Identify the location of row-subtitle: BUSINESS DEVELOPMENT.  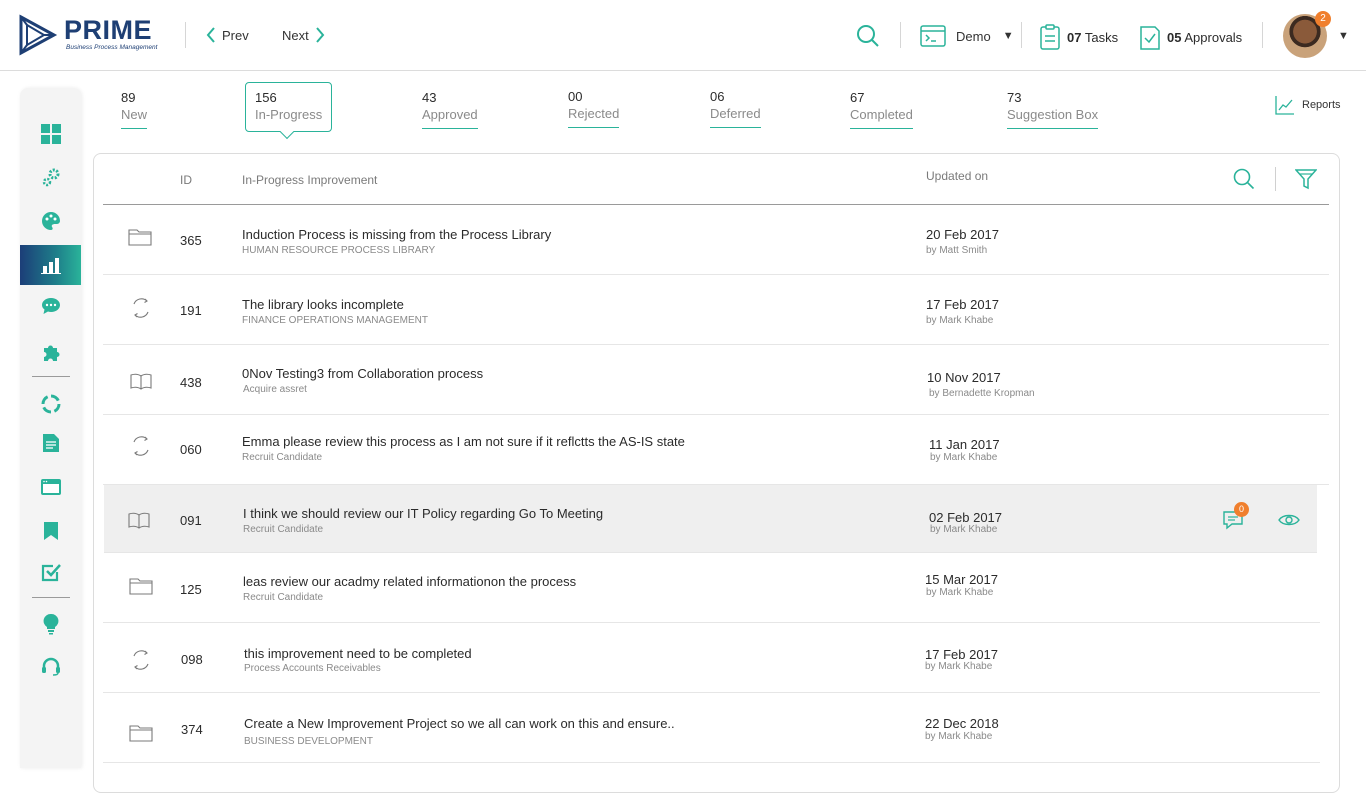
(308, 741).